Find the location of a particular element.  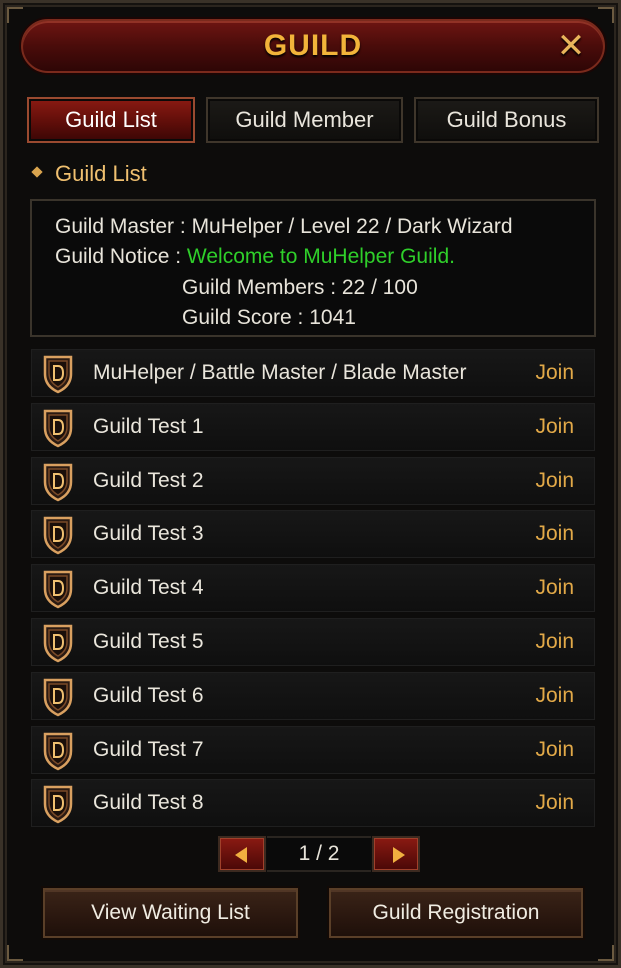

close-icon: ✕ is located at coordinates (571, 46).